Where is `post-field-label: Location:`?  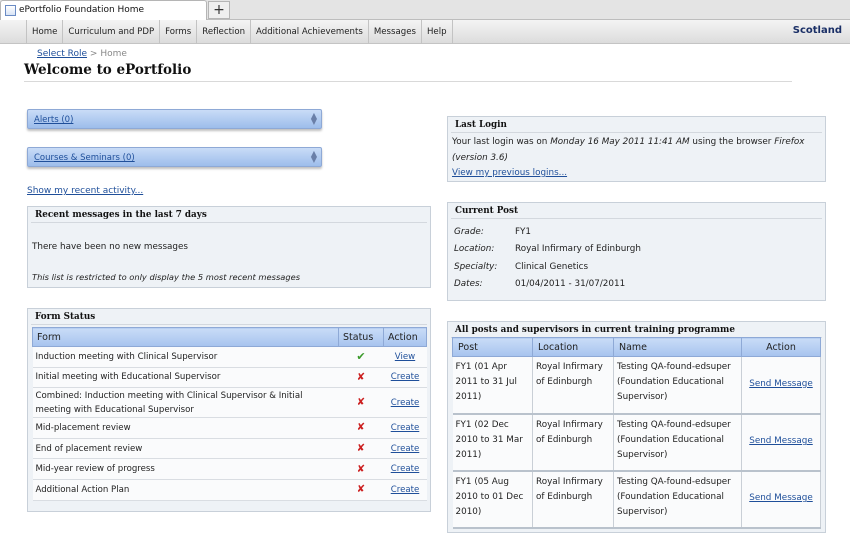 post-field-label: Location: is located at coordinates (474, 249).